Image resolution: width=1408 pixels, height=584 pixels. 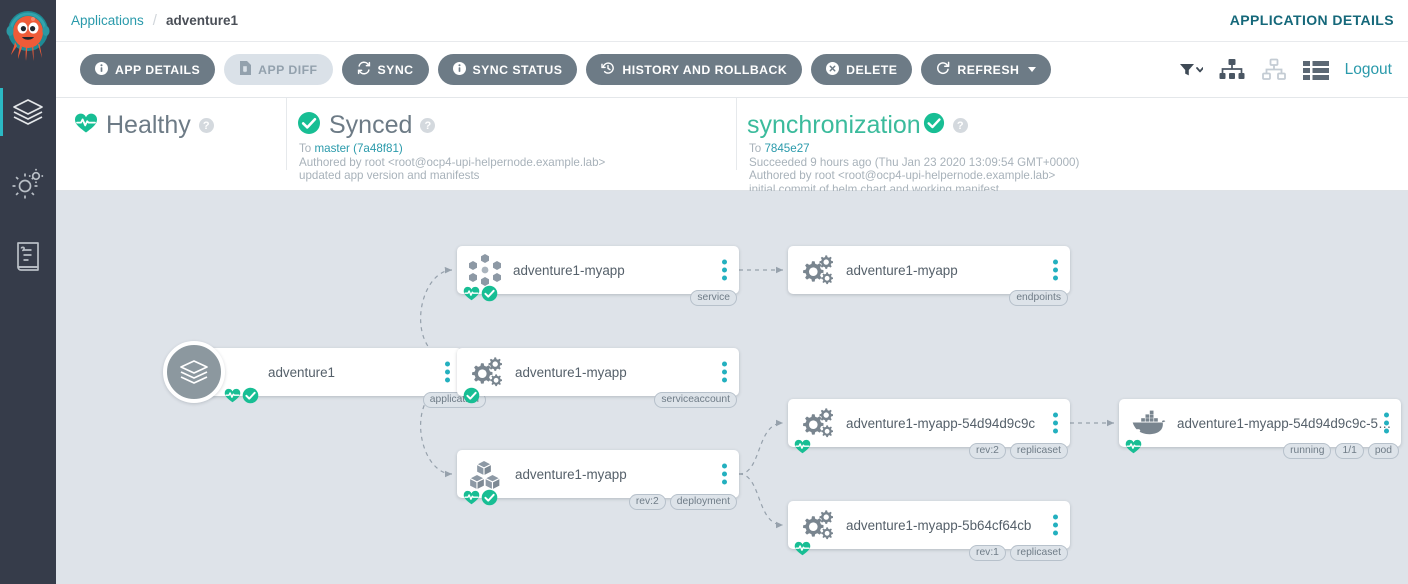 I want to click on operation-revision-link: 7845e27, so click(x=786, y=148).